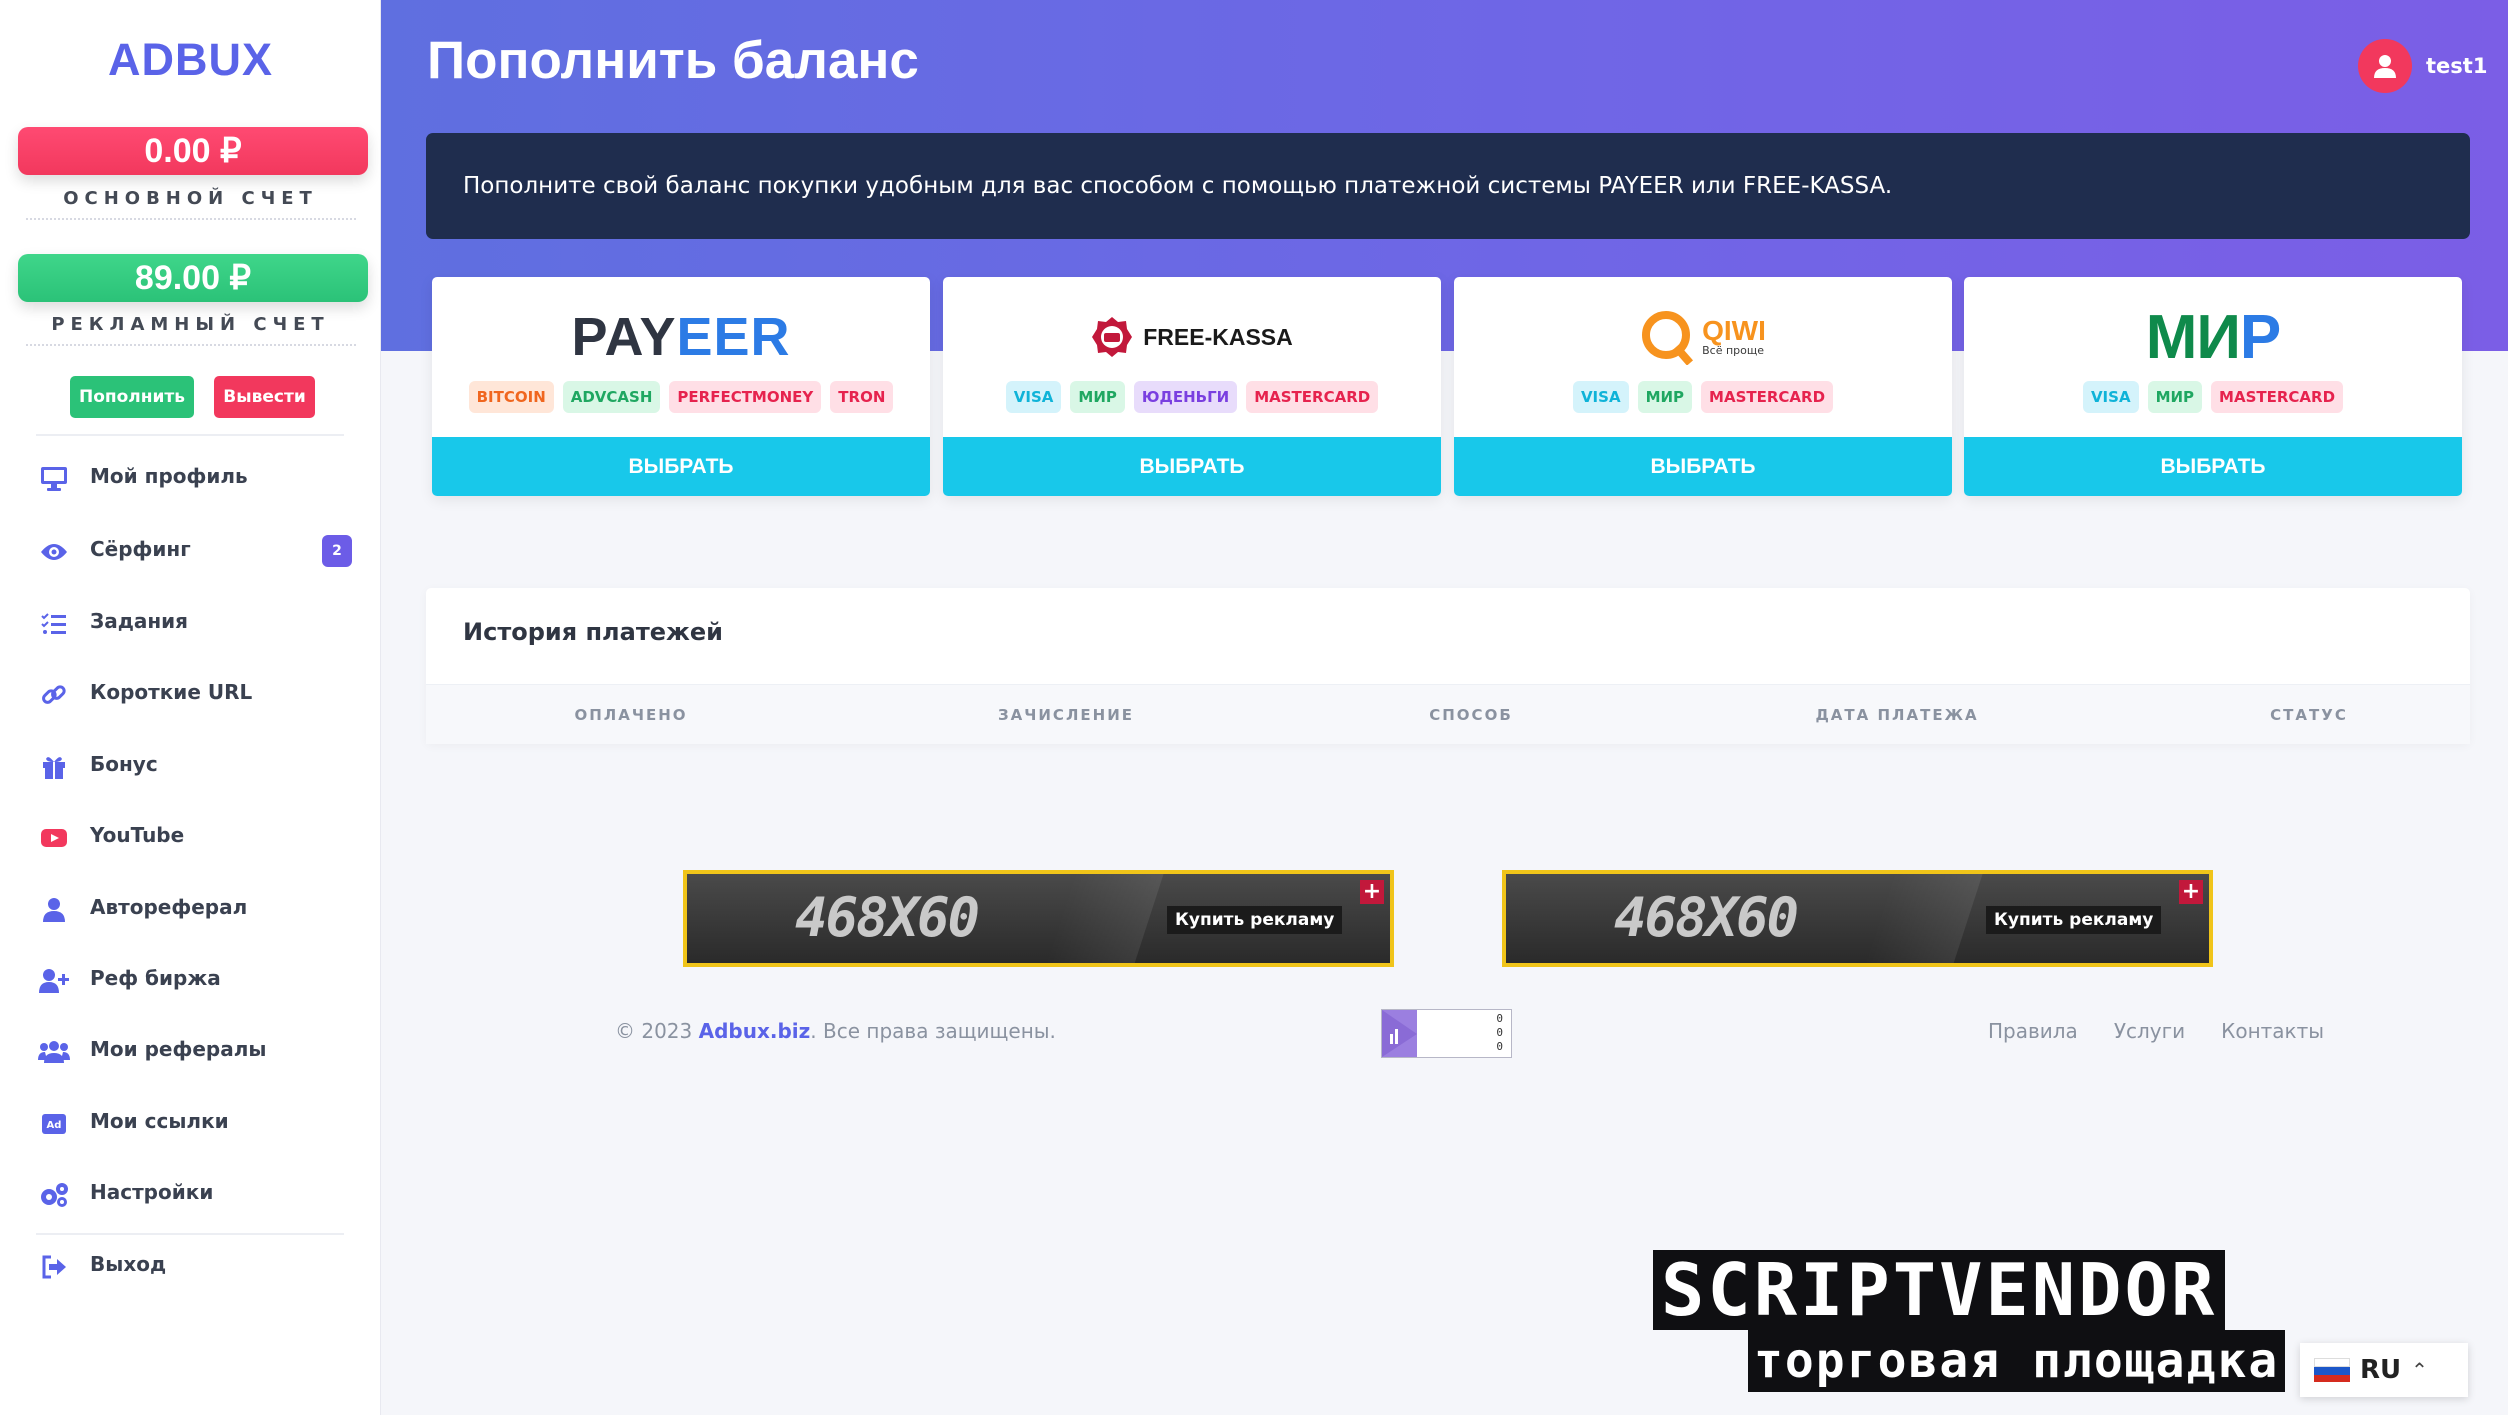  What do you see at coordinates (132, 397) in the screenshot?
I see `deposit-button: Пополнить` at bounding box center [132, 397].